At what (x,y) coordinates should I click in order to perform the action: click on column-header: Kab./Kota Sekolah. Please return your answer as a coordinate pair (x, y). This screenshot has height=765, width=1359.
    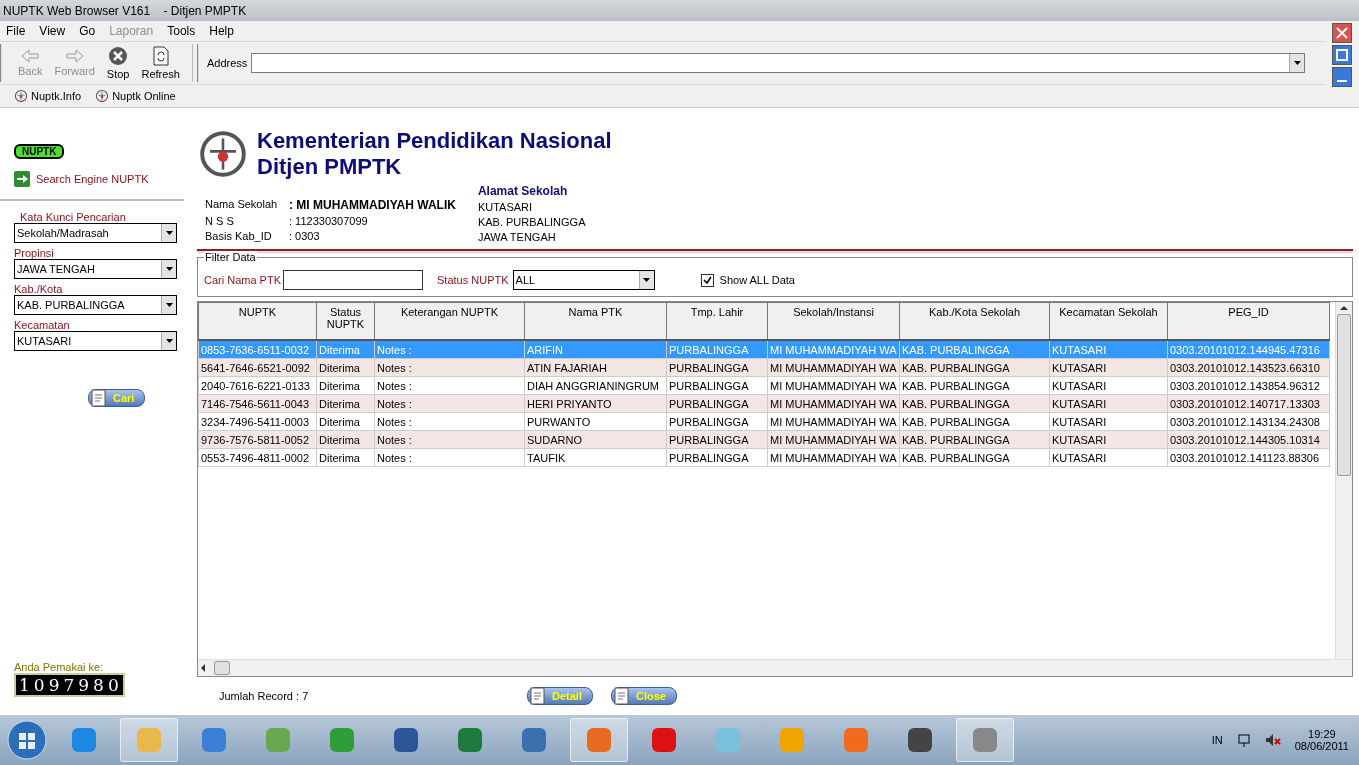
    Looking at the image, I should click on (974, 321).